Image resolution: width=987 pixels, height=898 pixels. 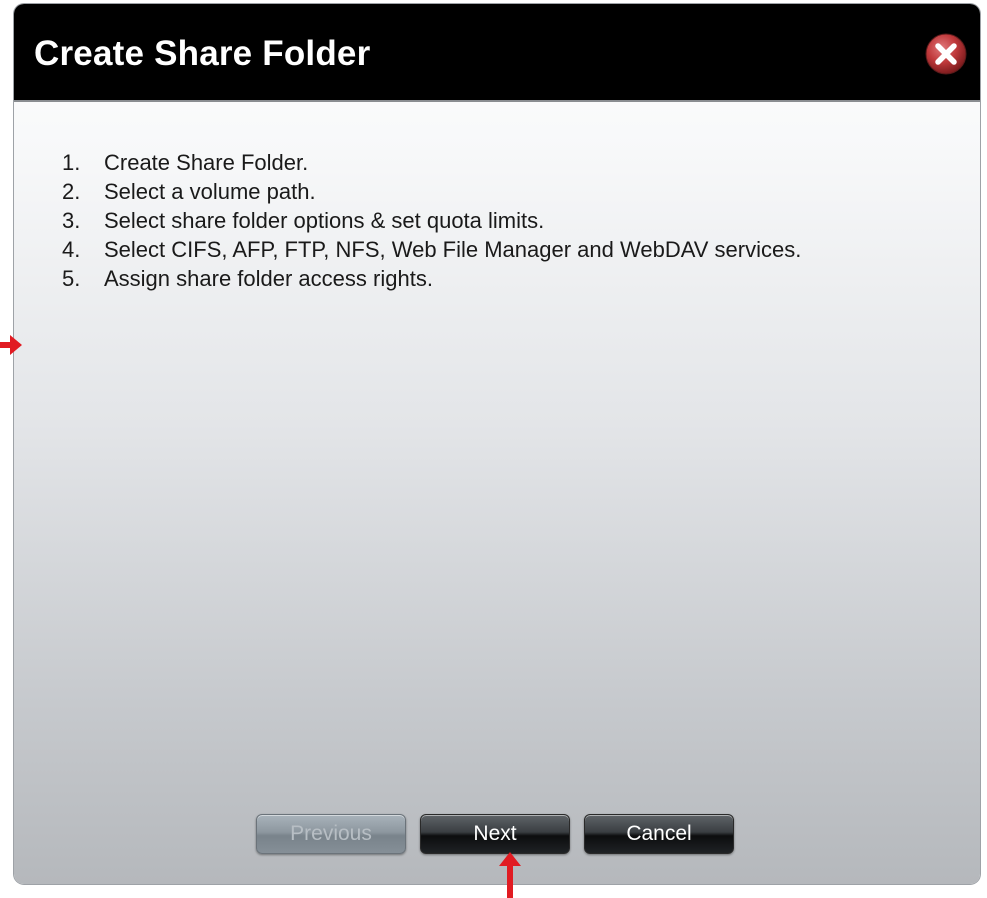 What do you see at coordinates (71, 278) in the screenshot?
I see `step-number: 5.` at bounding box center [71, 278].